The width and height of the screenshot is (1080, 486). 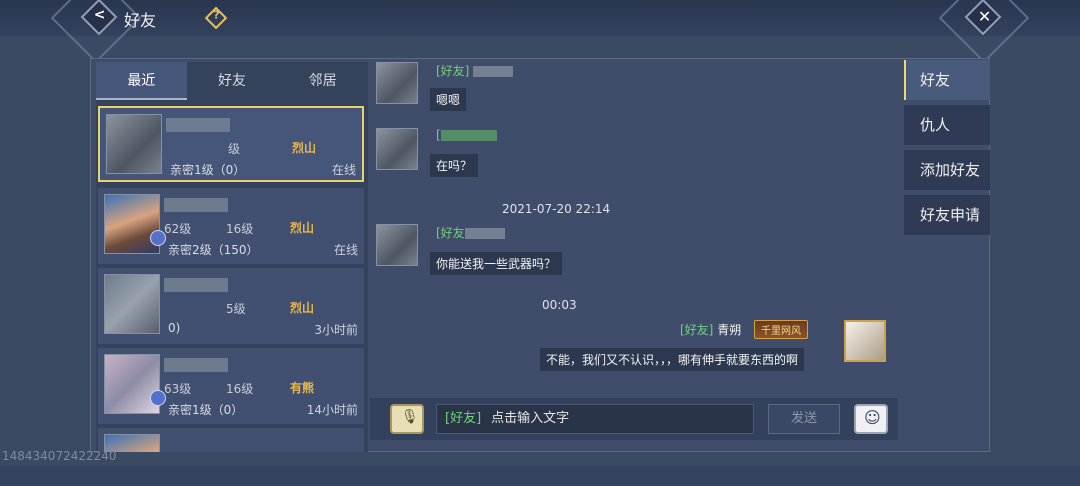 What do you see at coordinates (556, 209) in the screenshot?
I see `chat-timestamp: 2021-07-20 22:14` at bounding box center [556, 209].